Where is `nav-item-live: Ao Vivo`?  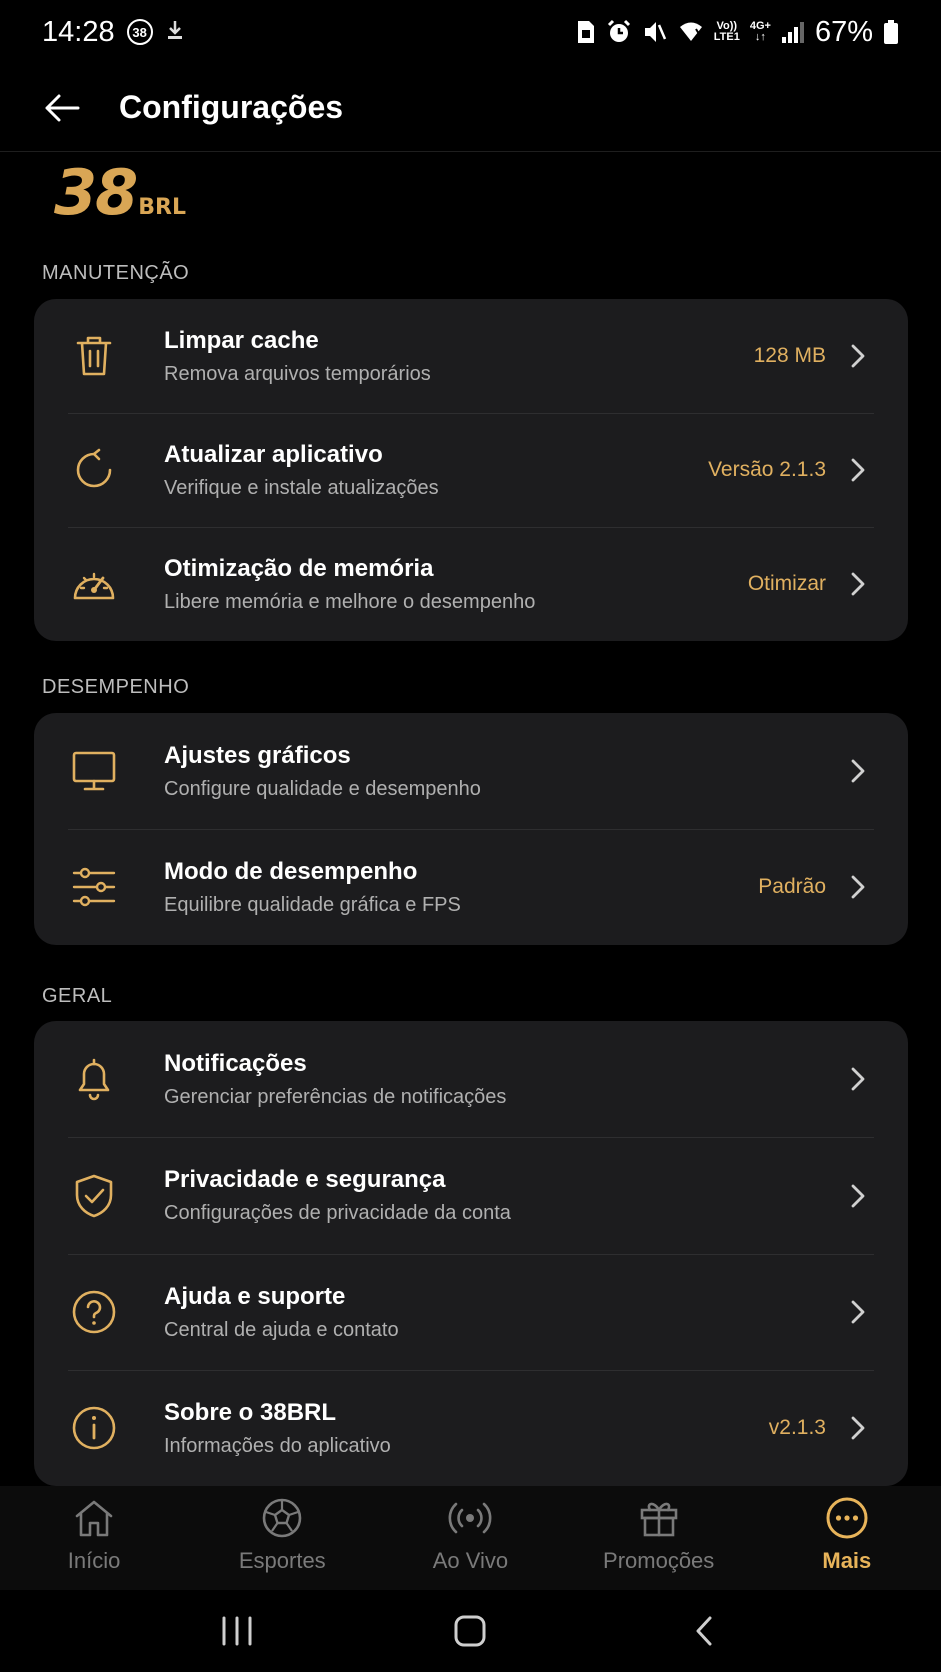
nav-item-live: Ao Vivo is located at coordinates (470, 1538).